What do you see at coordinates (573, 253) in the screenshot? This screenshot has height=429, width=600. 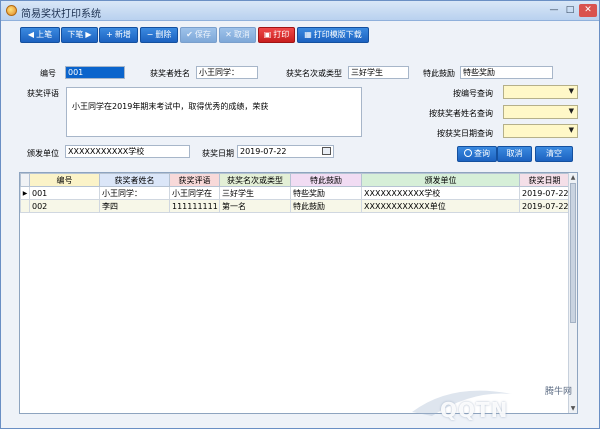 I see `scroll-thumb` at bounding box center [573, 253].